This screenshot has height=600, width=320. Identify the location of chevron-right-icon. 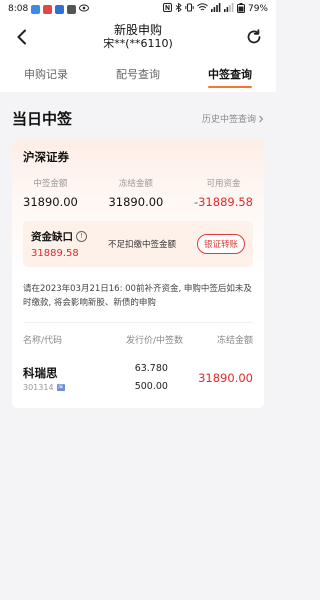
(261, 118).